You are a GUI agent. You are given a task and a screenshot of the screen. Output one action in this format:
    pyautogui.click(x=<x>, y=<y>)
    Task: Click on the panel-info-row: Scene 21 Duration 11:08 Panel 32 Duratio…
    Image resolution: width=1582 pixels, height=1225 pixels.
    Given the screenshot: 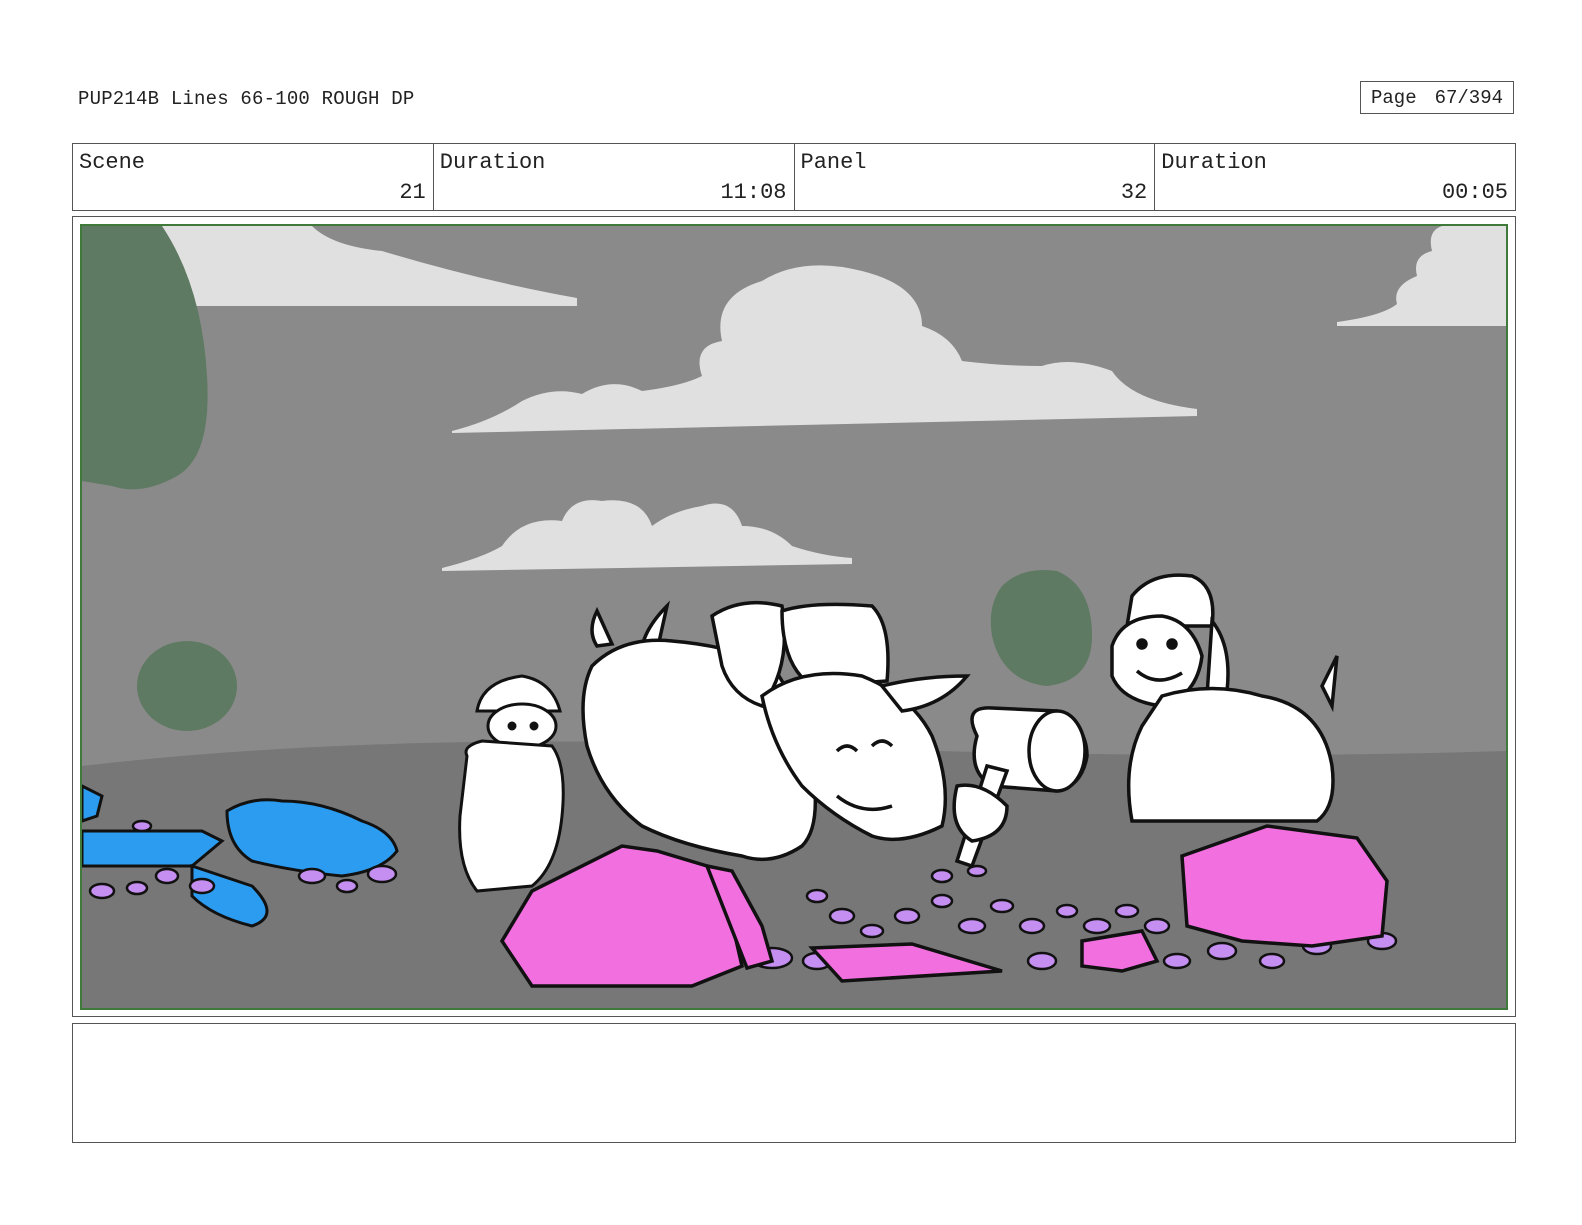 What is the action you would take?
    pyautogui.click(x=794, y=177)
    